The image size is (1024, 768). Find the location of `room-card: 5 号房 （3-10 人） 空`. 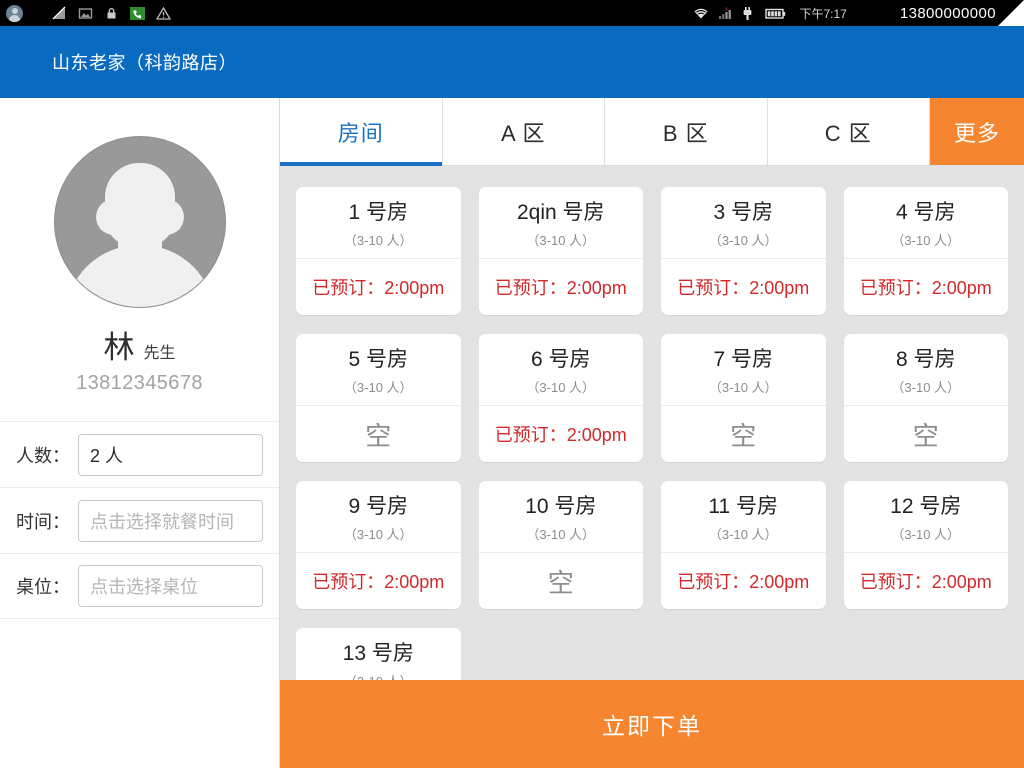

room-card: 5 号房 （3-10 人） 空 is located at coordinates (378, 398).